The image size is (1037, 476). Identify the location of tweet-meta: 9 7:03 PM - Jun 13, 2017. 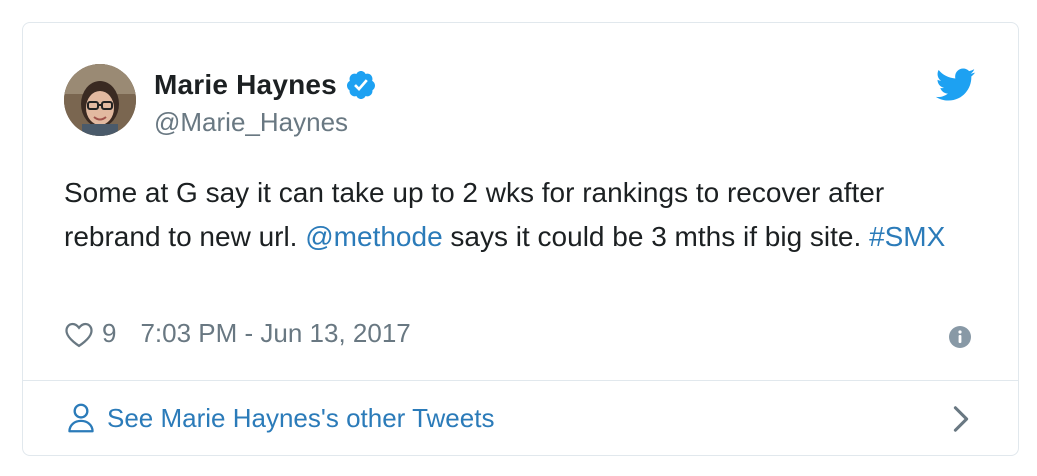
(237, 333).